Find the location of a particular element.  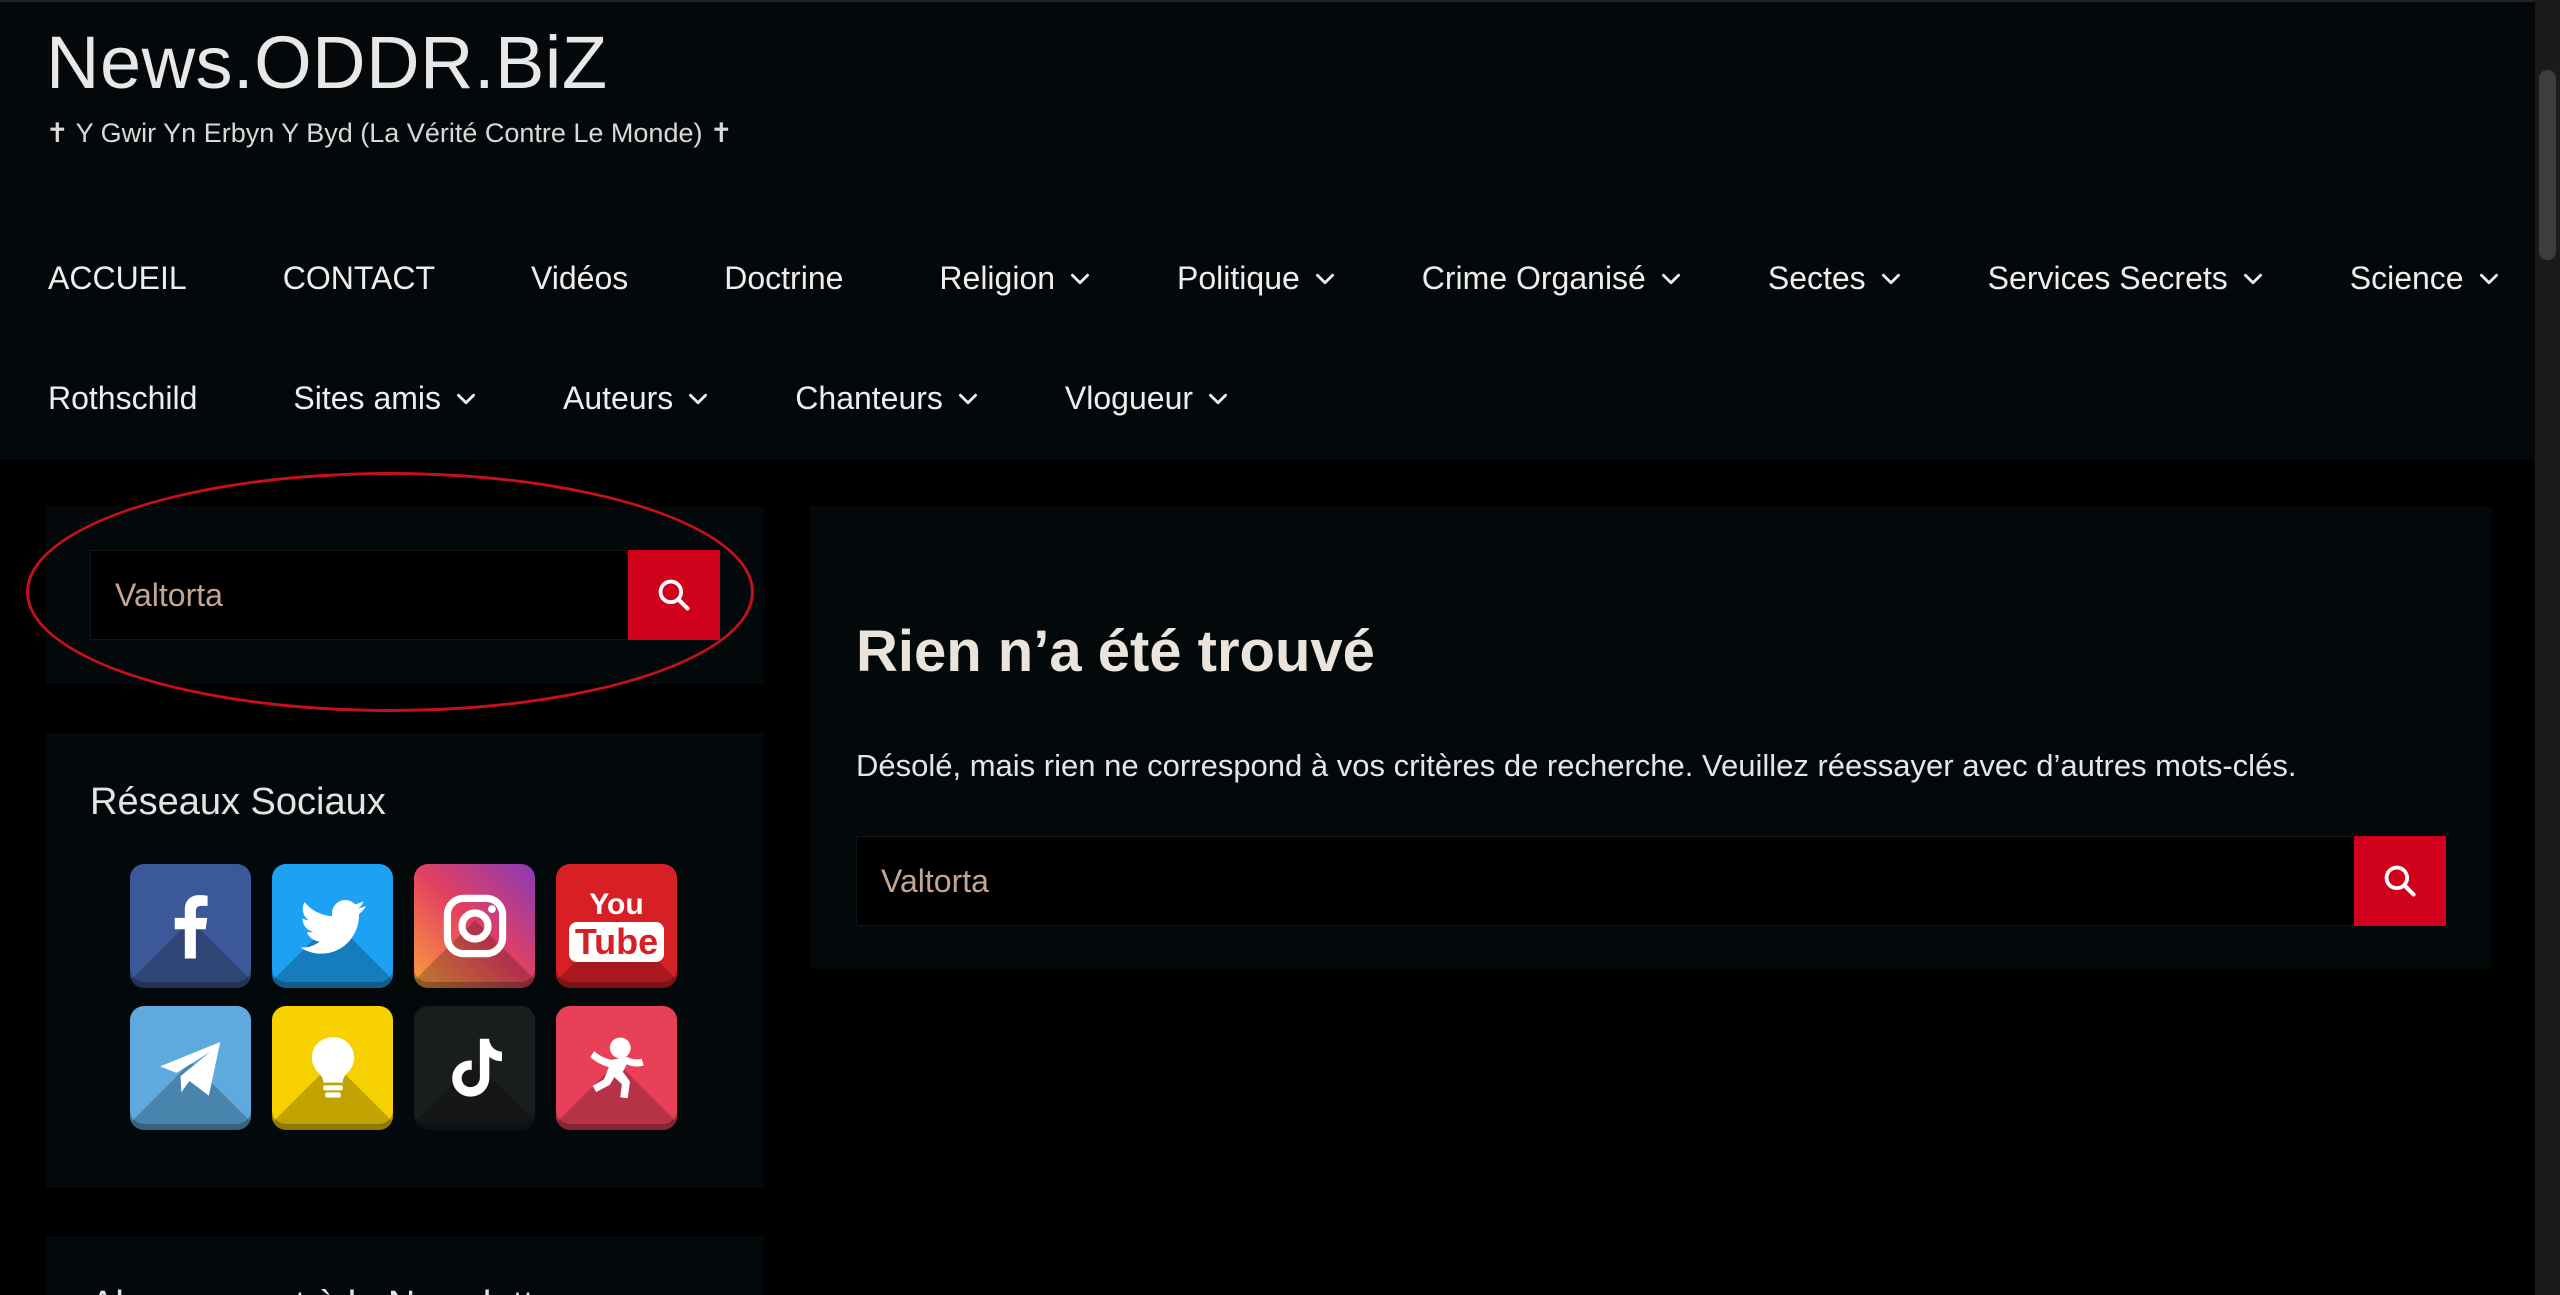

nav-item-label: Doctrine is located at coordinates (784, 278).